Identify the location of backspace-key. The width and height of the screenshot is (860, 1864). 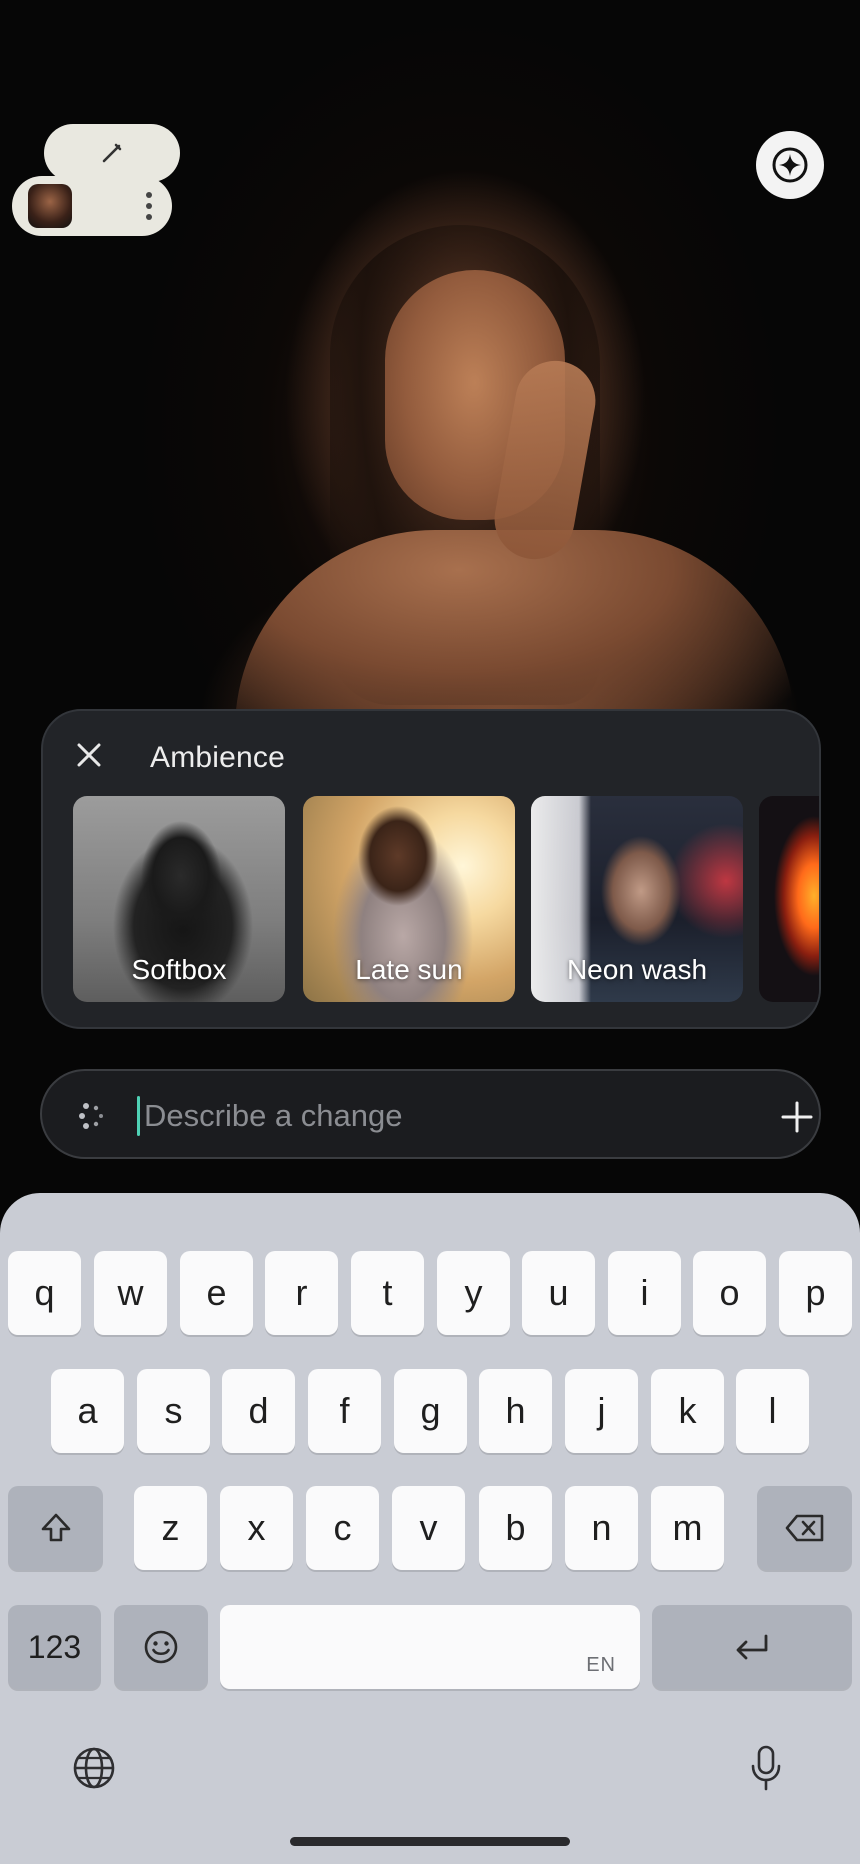
(804, 1528).